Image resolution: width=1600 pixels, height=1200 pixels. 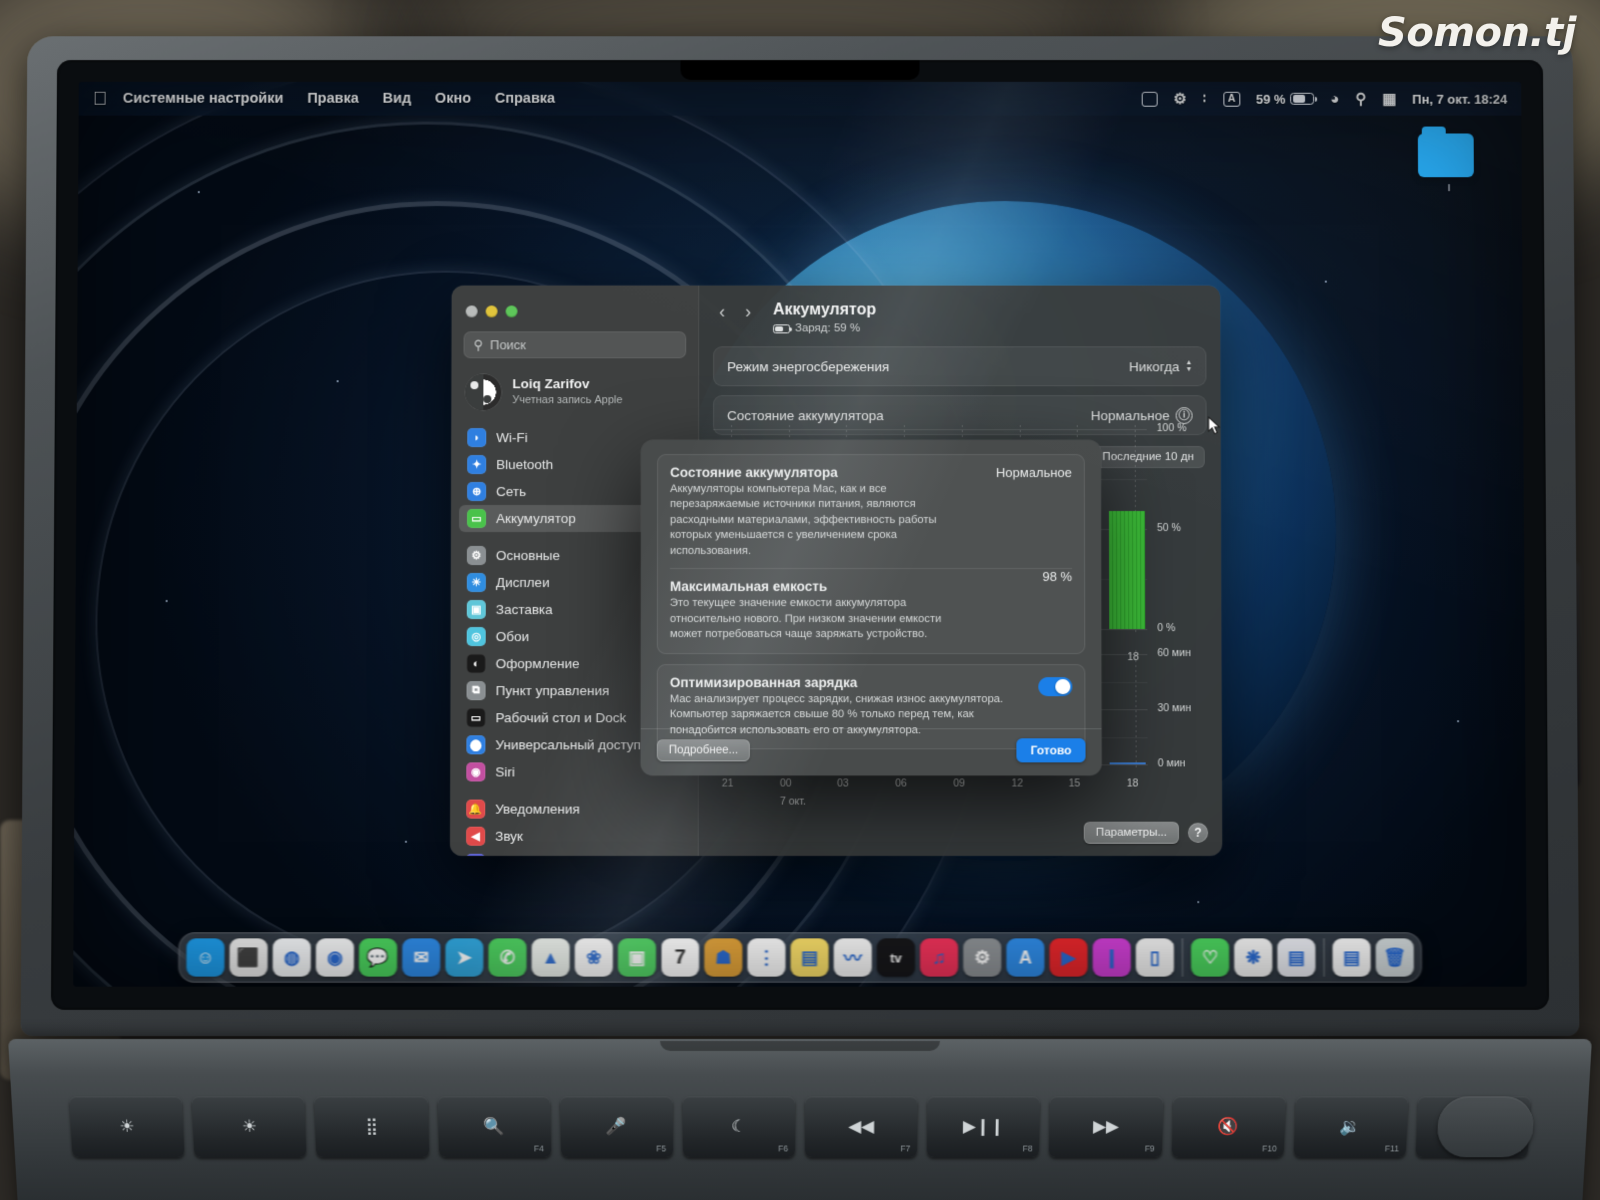 What do you see at coordinates (478, 344) in the screenshot?
I see `search-icon: ⚲` at bounding box center [478, 344].